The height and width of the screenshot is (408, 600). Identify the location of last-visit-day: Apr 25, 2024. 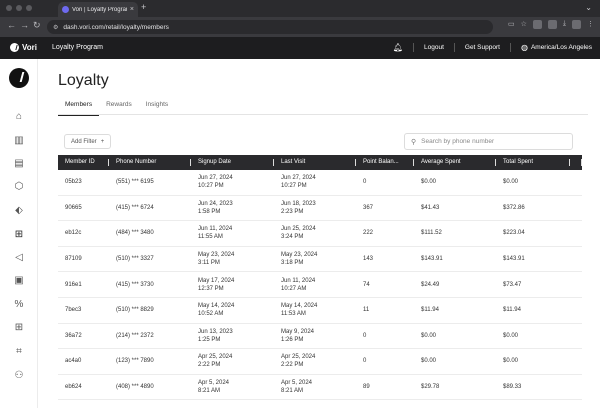
(298, 357).